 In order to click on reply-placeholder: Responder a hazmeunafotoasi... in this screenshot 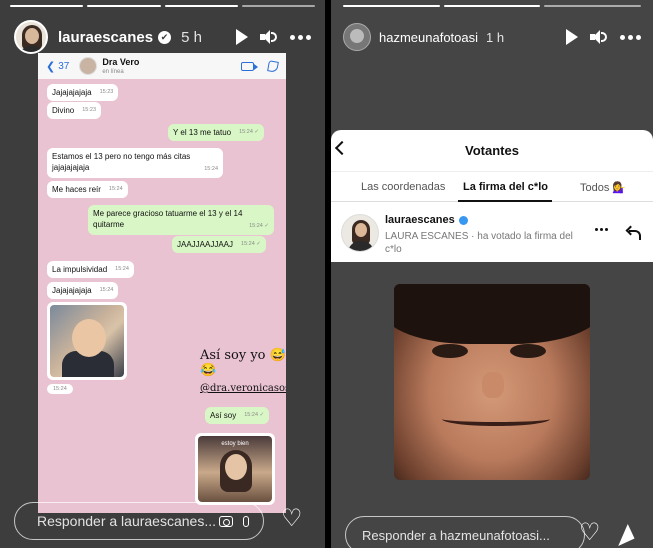, I will do `click(456, 535)`.